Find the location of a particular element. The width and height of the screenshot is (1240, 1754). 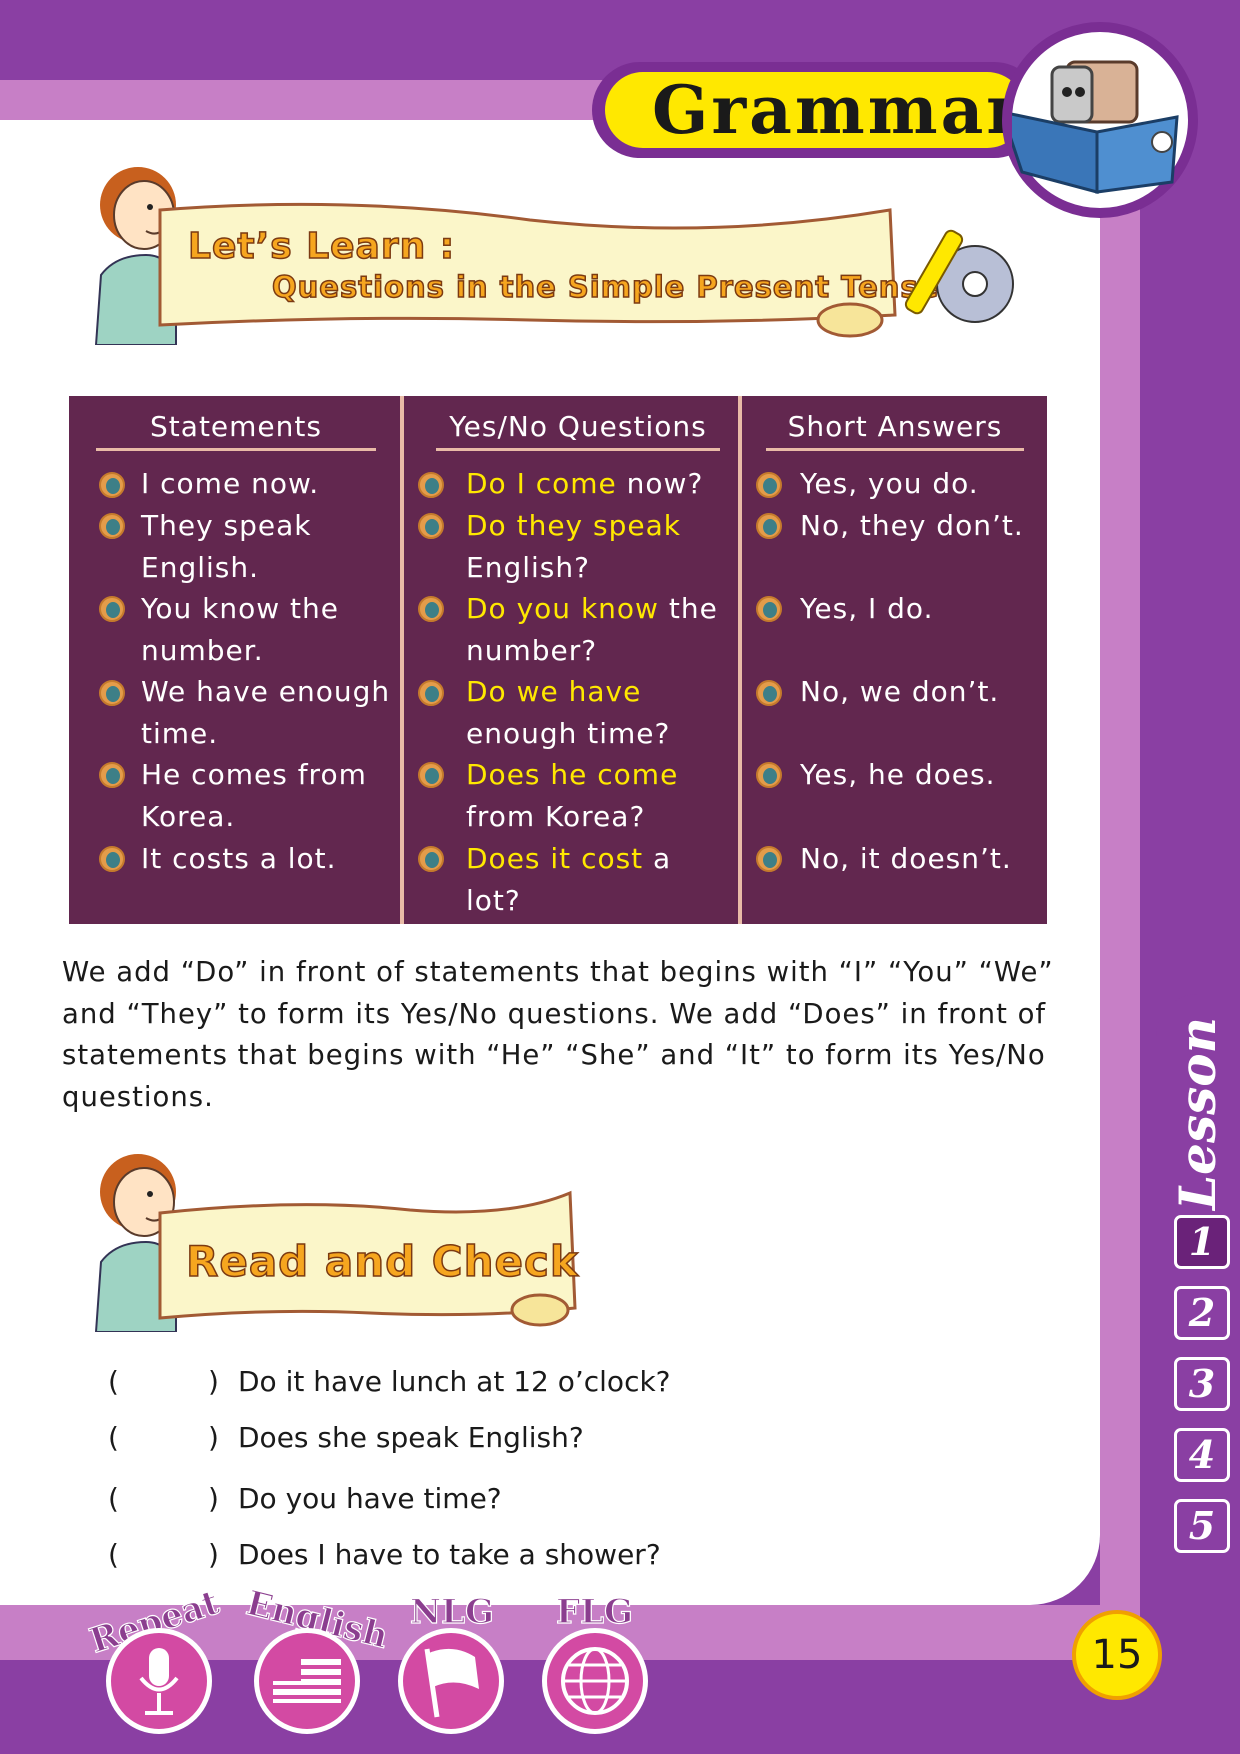

question-rest: lot? is located at coordinates (493, 900).